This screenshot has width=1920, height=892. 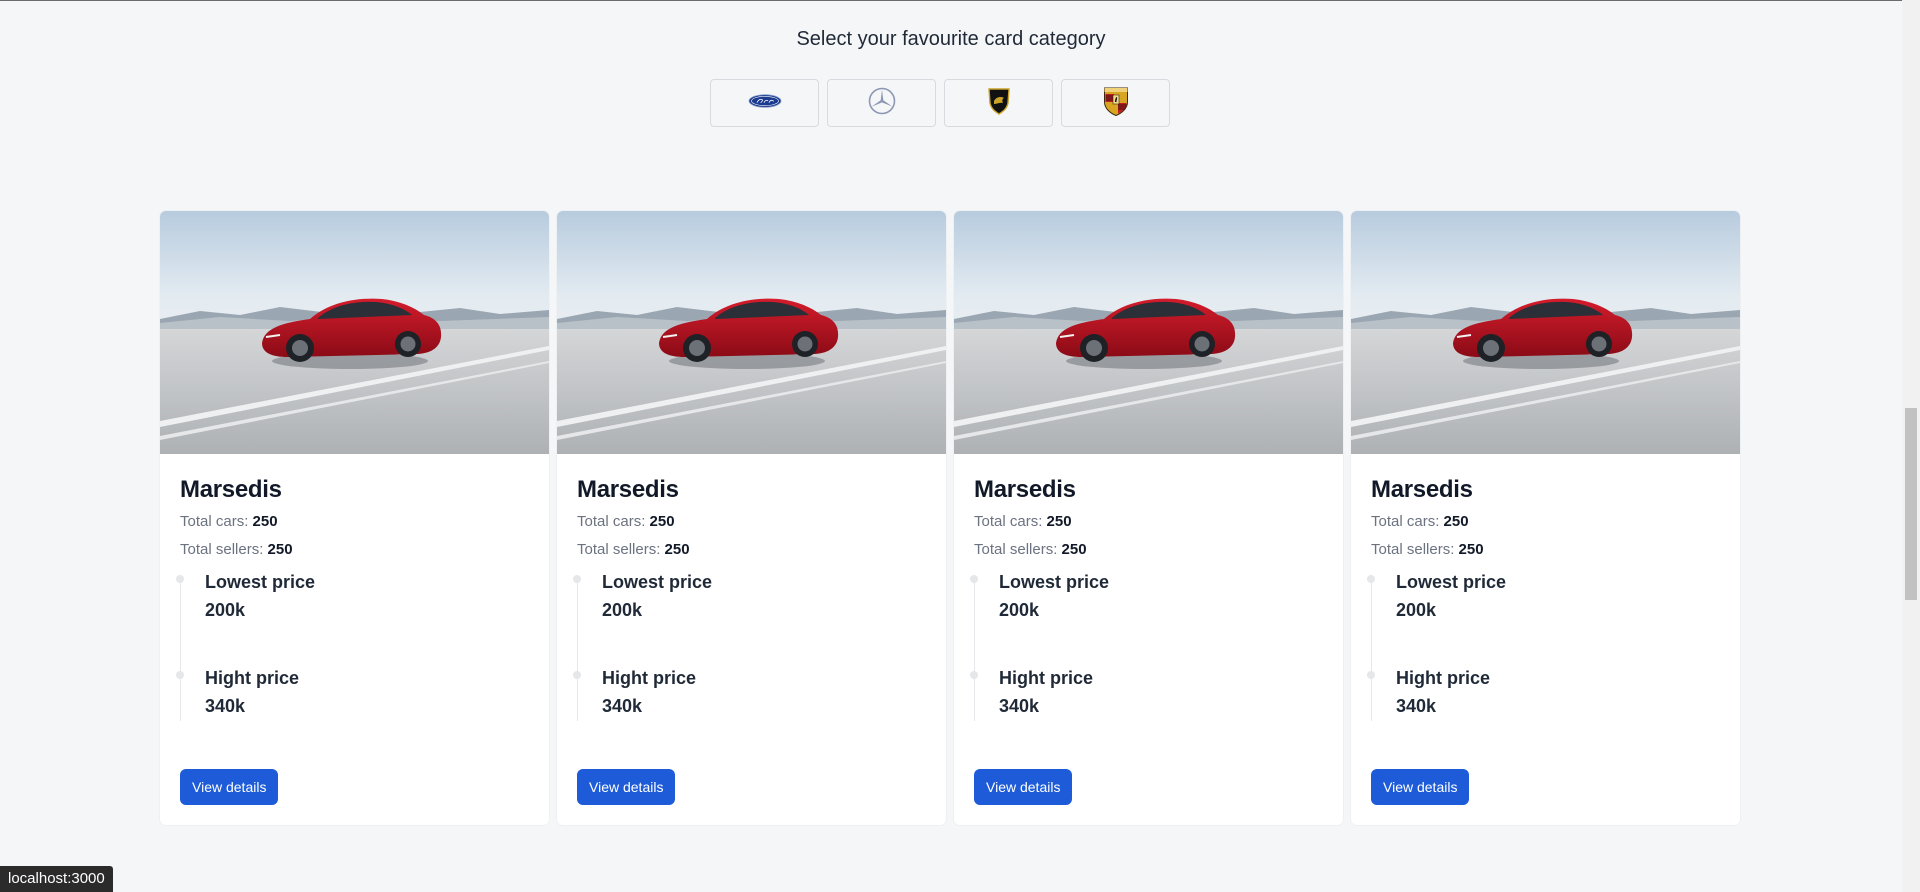 I want to click on section-heading: Select your favourite card category, so click(x=951, y=39).